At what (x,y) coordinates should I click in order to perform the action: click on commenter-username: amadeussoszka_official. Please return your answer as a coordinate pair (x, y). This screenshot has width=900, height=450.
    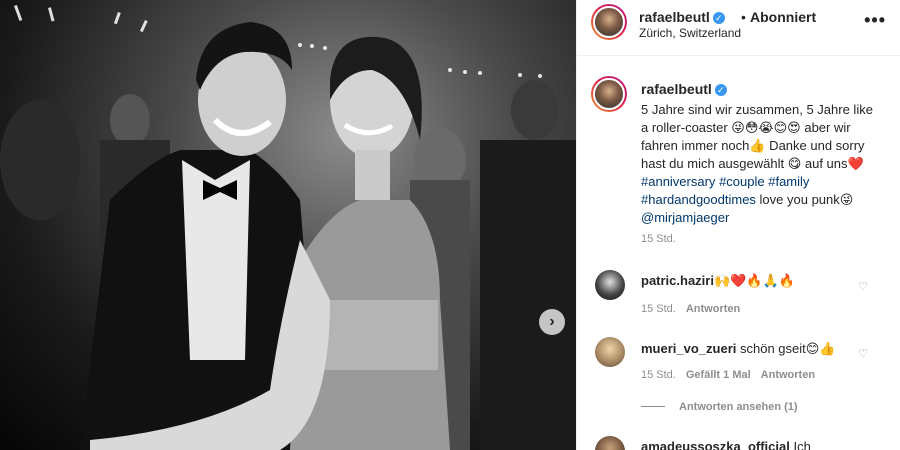
    Looking at the image, I should click on (715, 444).